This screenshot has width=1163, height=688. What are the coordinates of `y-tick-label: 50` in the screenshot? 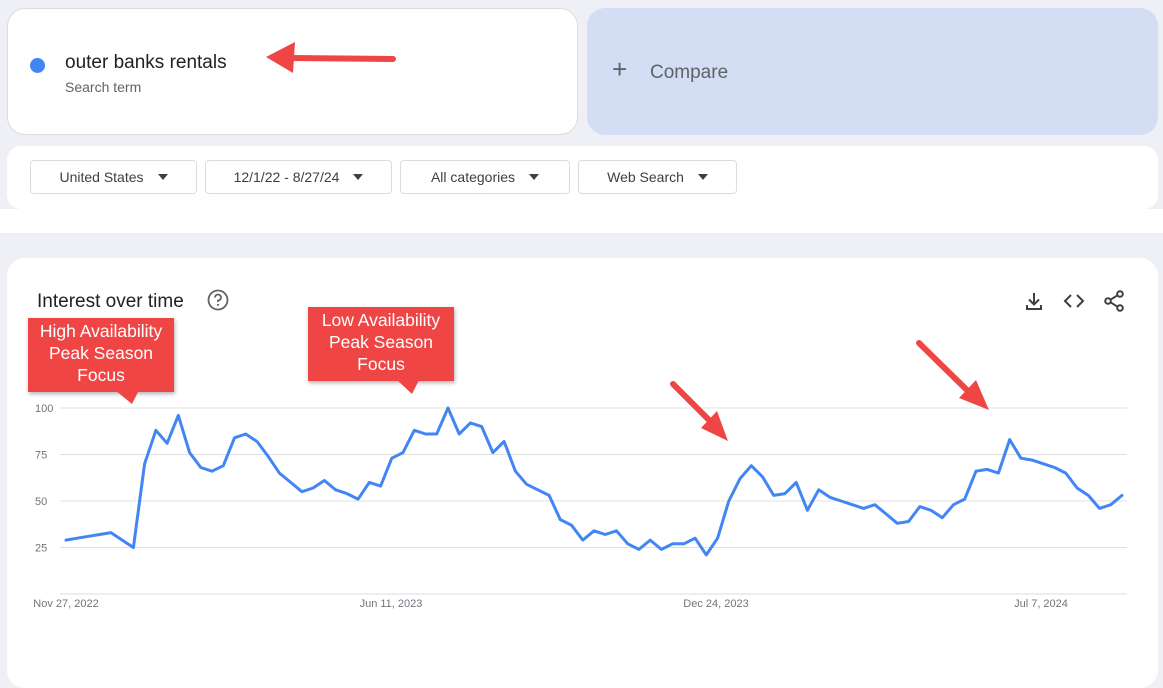 It's located at (41, 502).